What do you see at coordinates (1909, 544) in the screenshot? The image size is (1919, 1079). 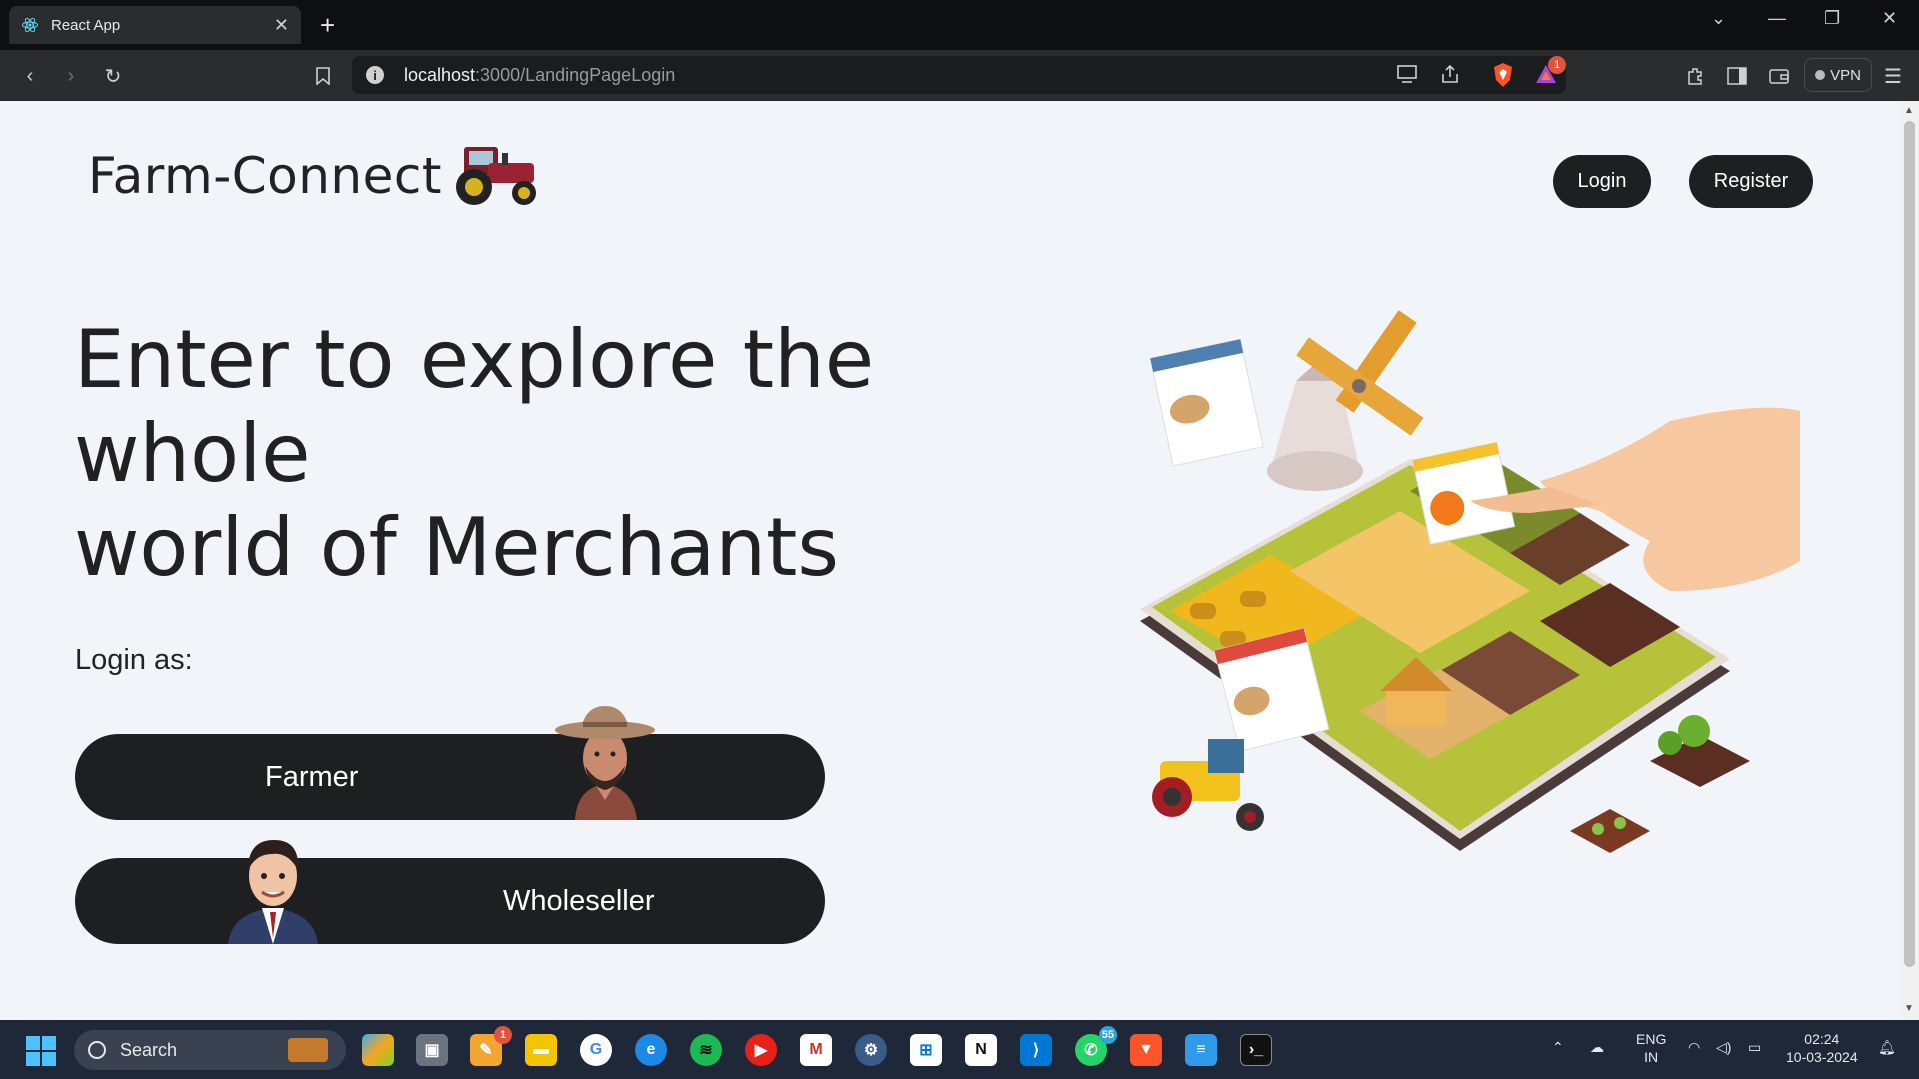 I see `scrollbar-thumb` at bounding box center [1909, 544].